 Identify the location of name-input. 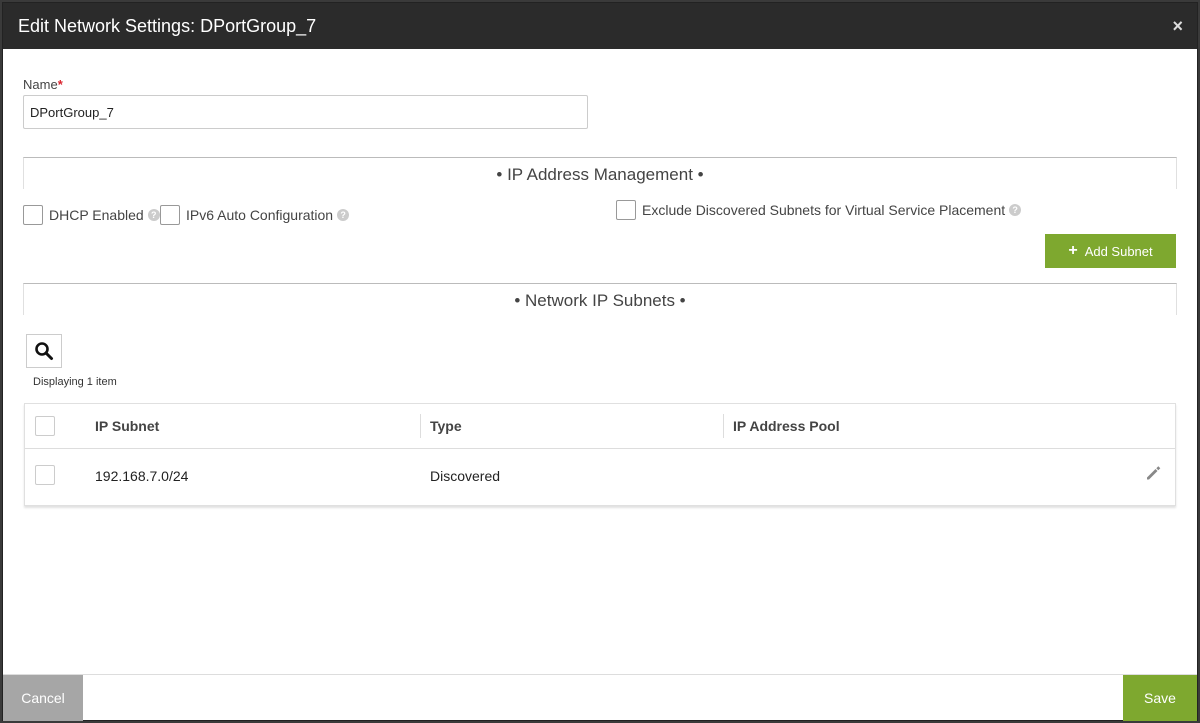
(305, 112).